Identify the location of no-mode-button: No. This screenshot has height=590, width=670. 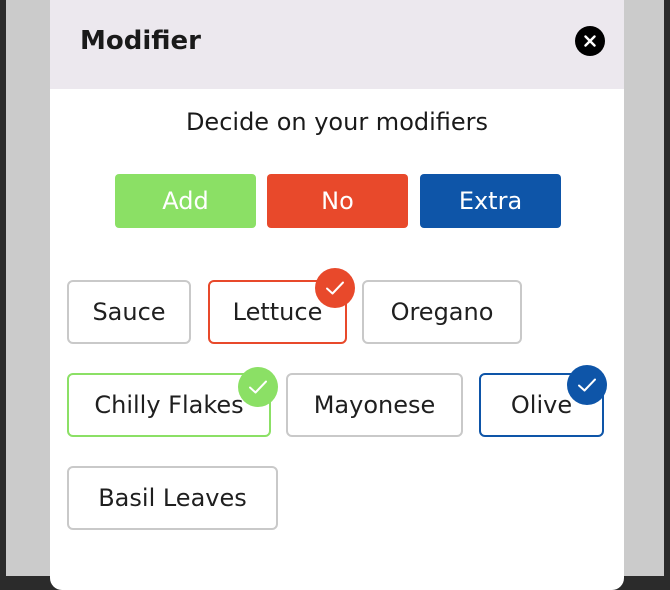
(337, 201).